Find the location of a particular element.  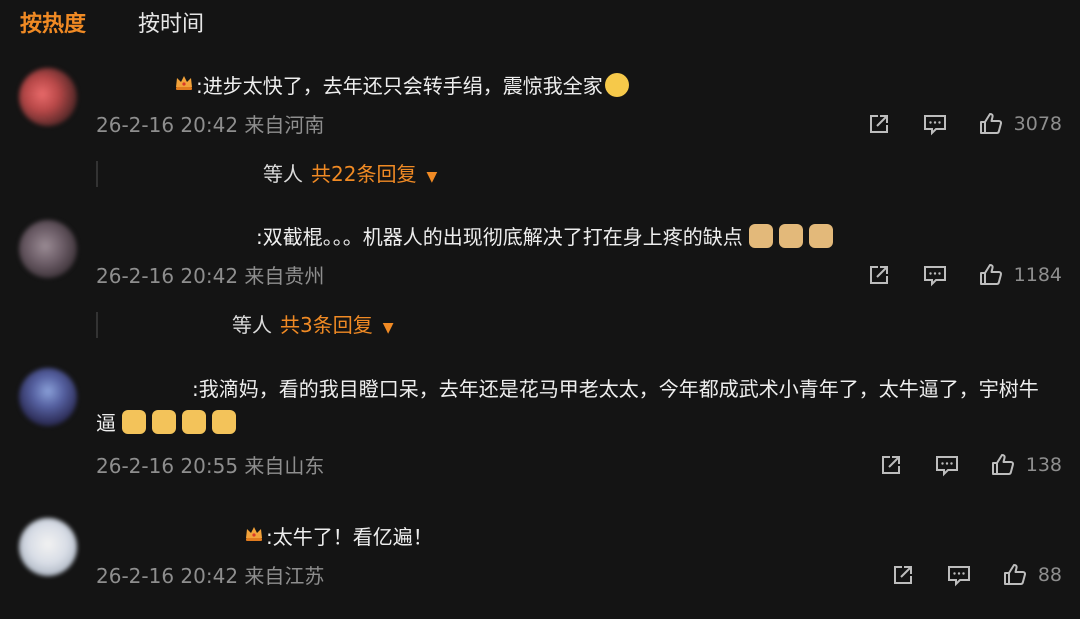

like-count: 1184 is located at coordinates (1037, 275).